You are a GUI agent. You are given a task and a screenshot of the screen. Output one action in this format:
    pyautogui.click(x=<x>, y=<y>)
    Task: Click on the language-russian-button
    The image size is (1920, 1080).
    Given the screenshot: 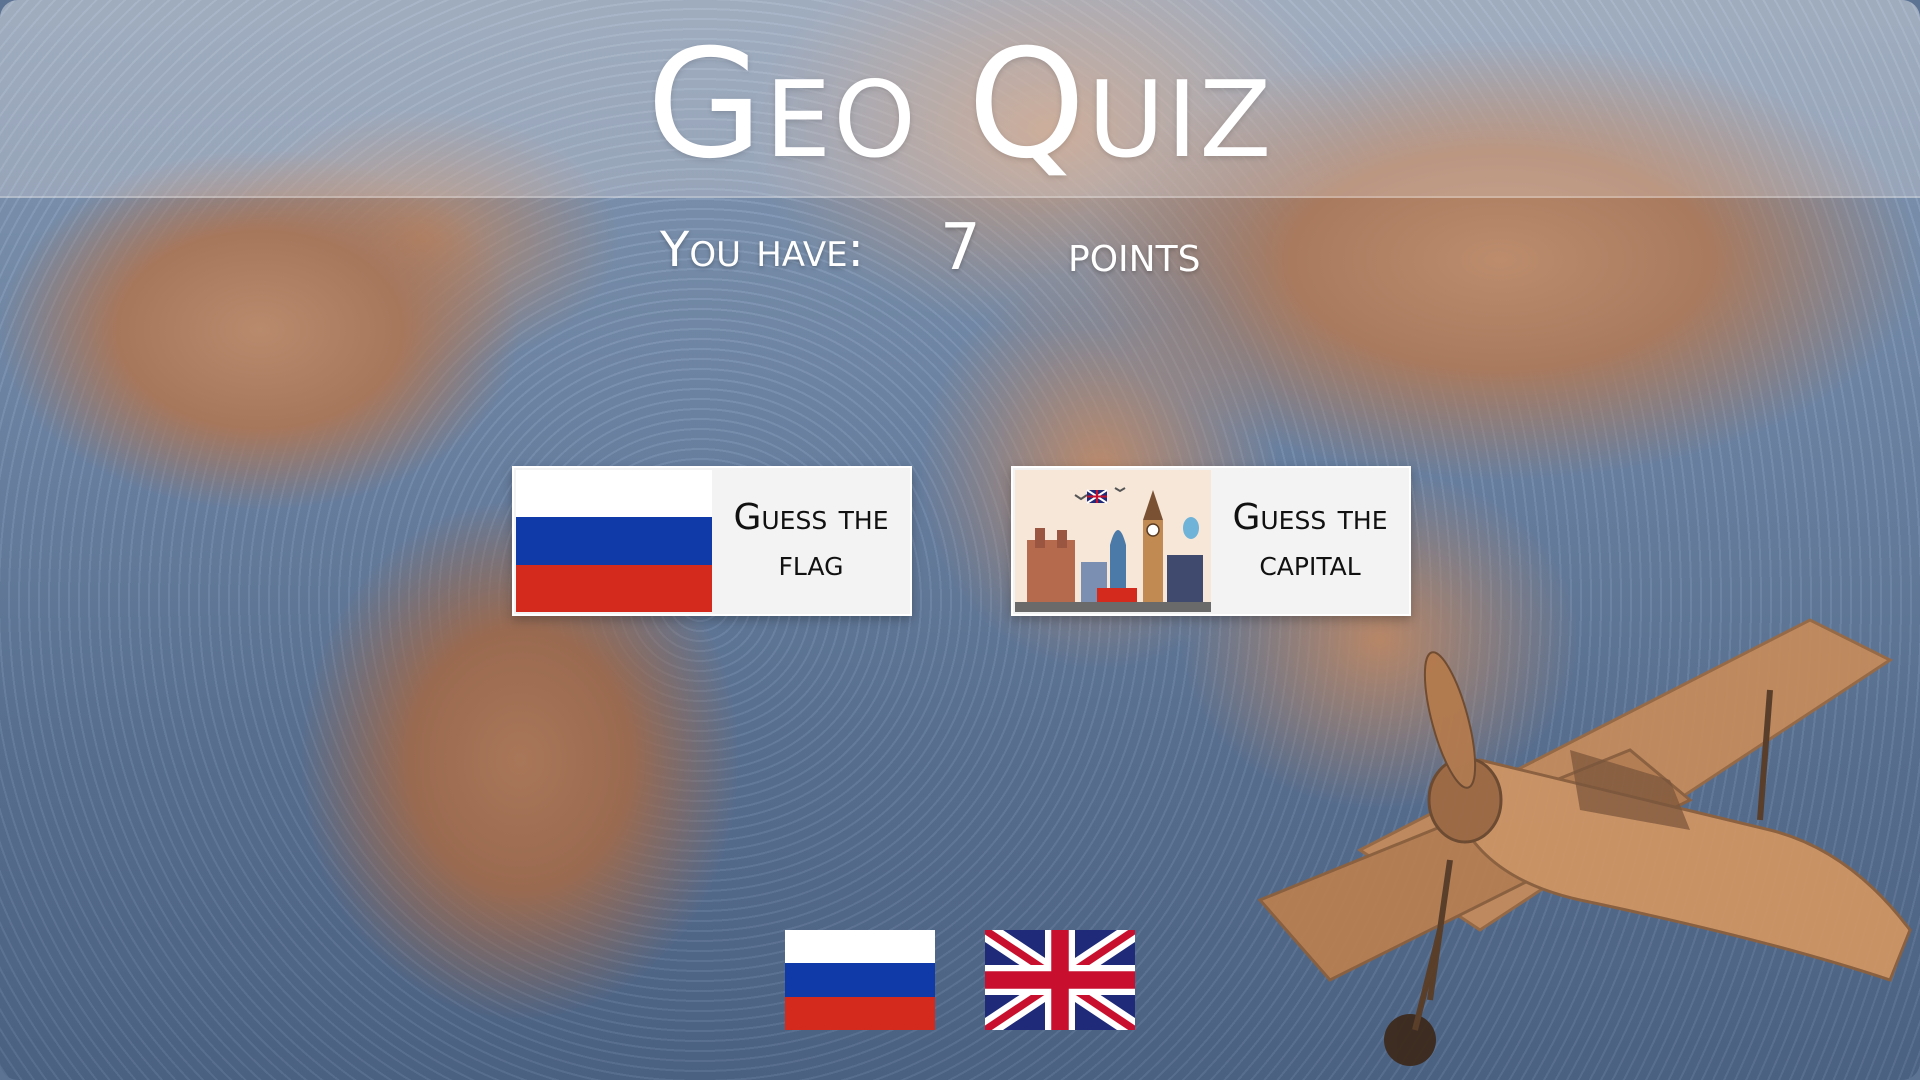 What is the action you would take?
    pyautogui.click(x=860, y=980)
    